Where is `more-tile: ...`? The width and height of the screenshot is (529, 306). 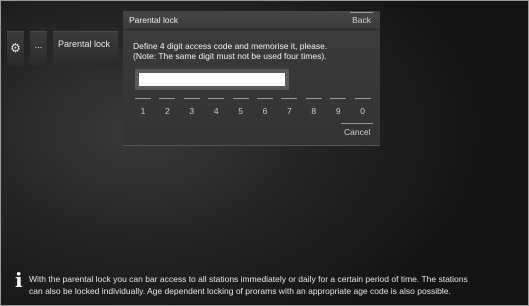 more-tile: ... is located at coordinates (38, 48).